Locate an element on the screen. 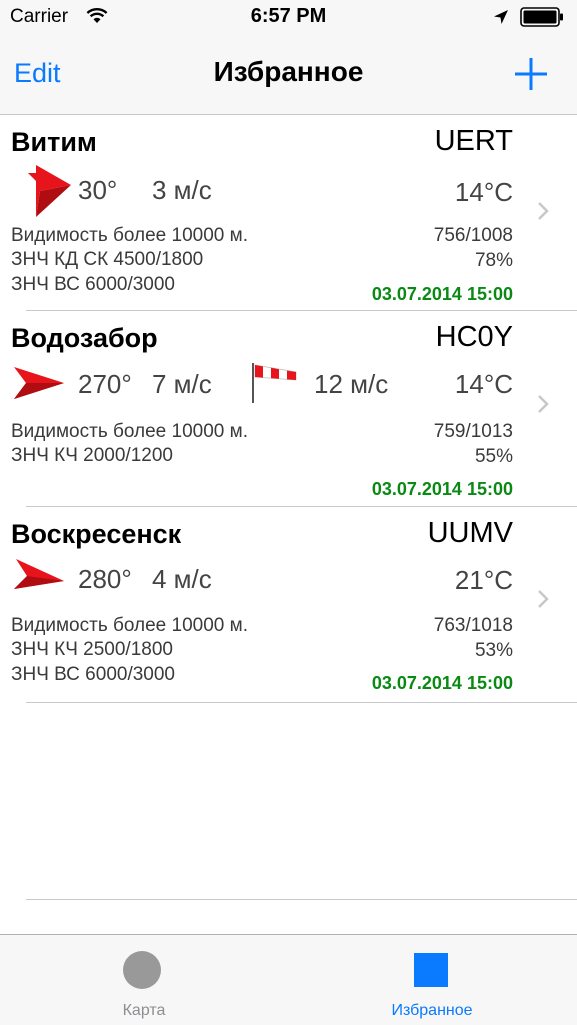 The width and height of the screenshot is (577, 1025). humidity: 53% is located at coordinates (493, 650).